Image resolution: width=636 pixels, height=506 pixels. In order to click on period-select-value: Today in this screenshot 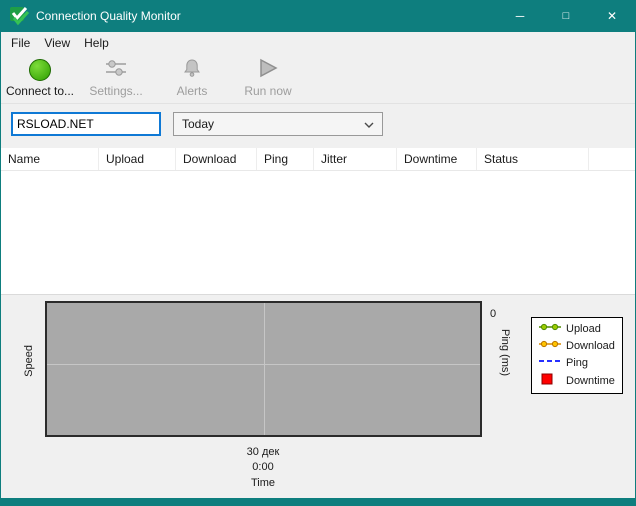, I will do `click(198, 124)`.